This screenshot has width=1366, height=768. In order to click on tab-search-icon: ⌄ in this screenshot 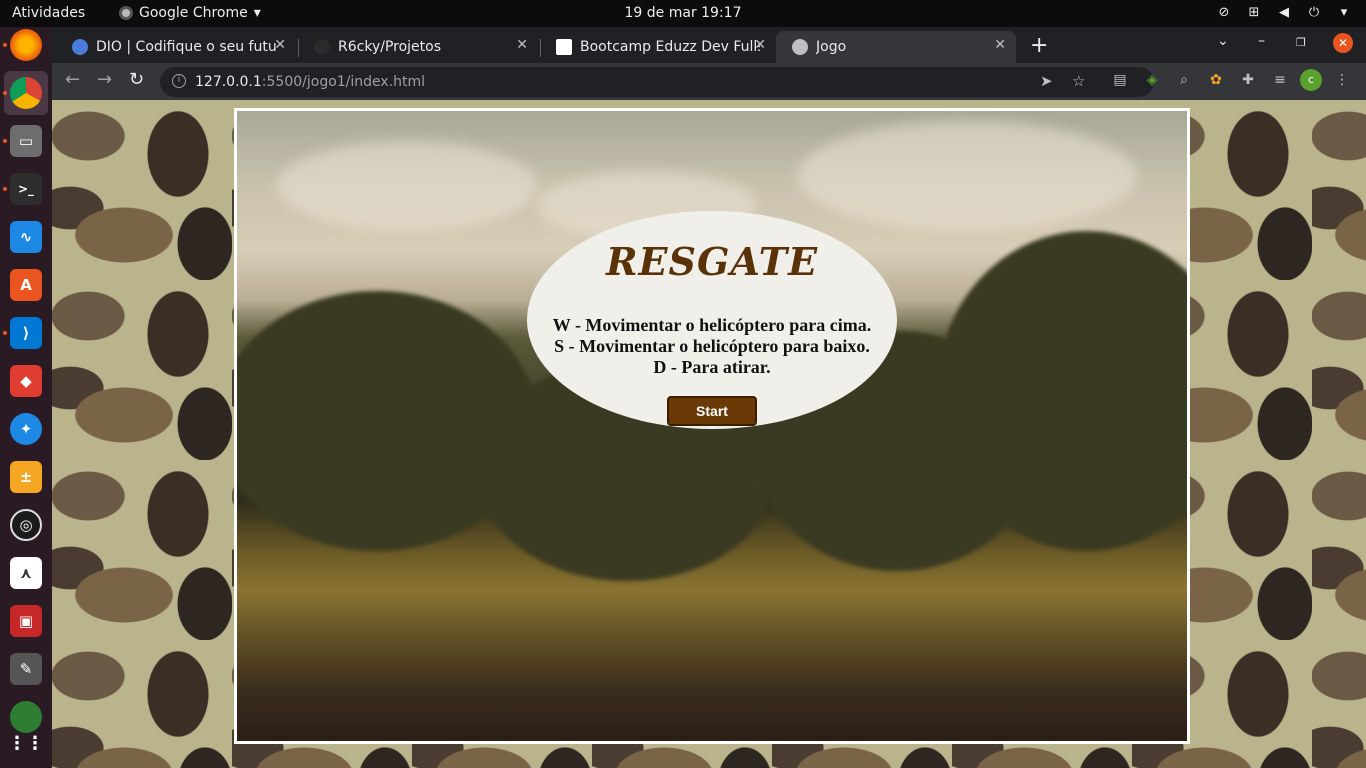, I will do `click(1223, 41)`.